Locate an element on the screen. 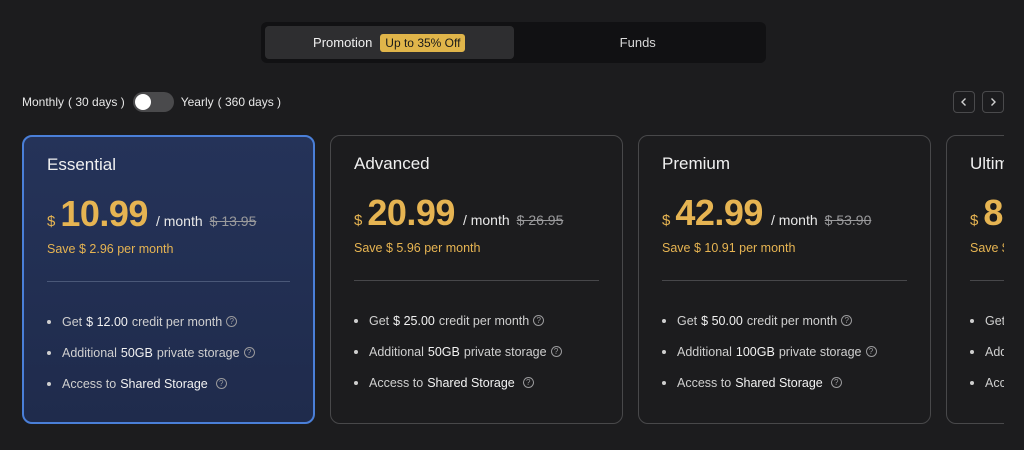  switch-knob is located at coordinates (142, 102).